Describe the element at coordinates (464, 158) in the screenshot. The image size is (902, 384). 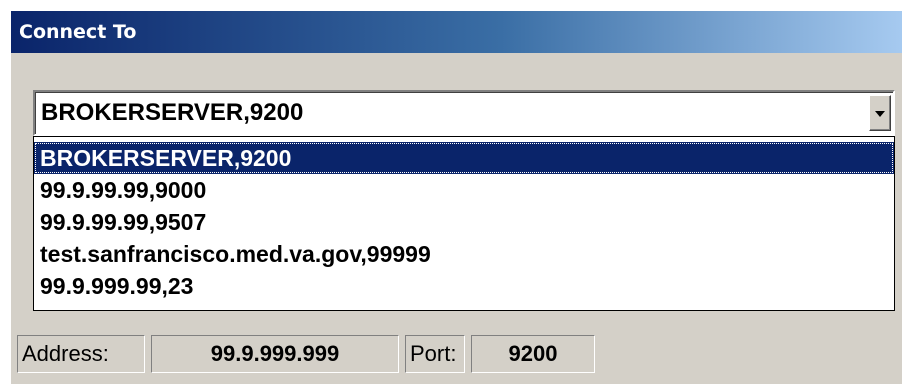
I see `server-option: BROKERSERVER,9200` at that location.